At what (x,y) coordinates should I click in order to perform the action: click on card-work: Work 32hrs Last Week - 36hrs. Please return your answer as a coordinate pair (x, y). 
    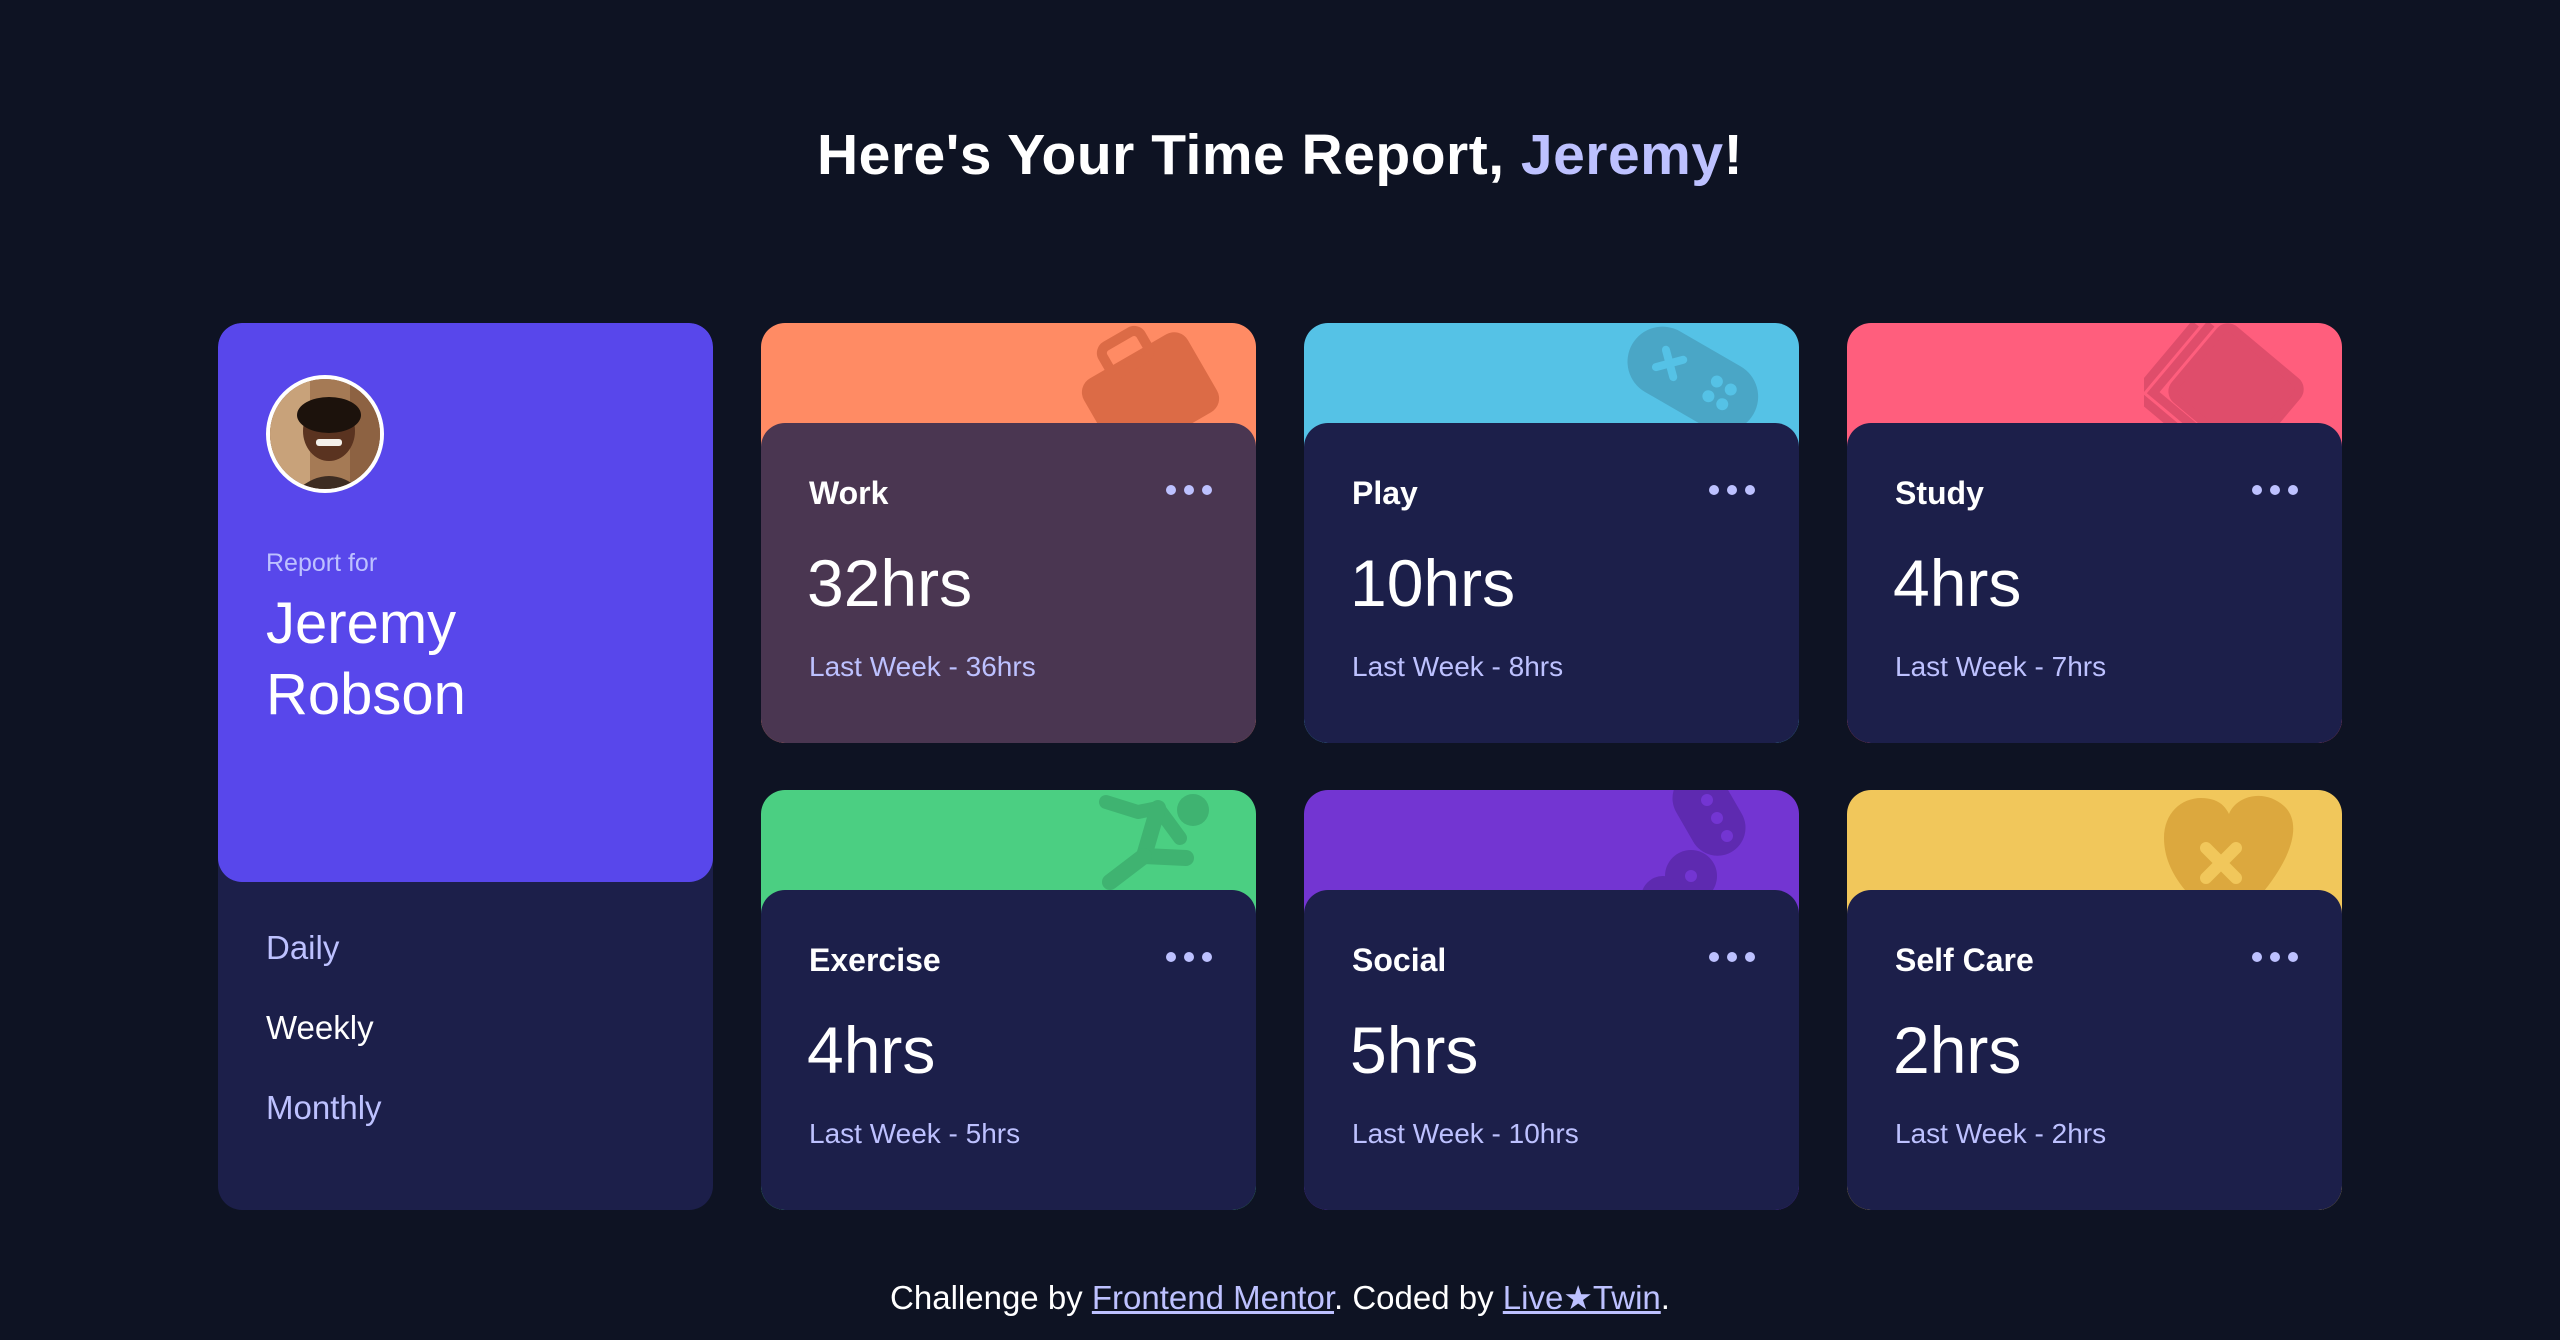
    Looking at the image, I should click on (1008, 533).